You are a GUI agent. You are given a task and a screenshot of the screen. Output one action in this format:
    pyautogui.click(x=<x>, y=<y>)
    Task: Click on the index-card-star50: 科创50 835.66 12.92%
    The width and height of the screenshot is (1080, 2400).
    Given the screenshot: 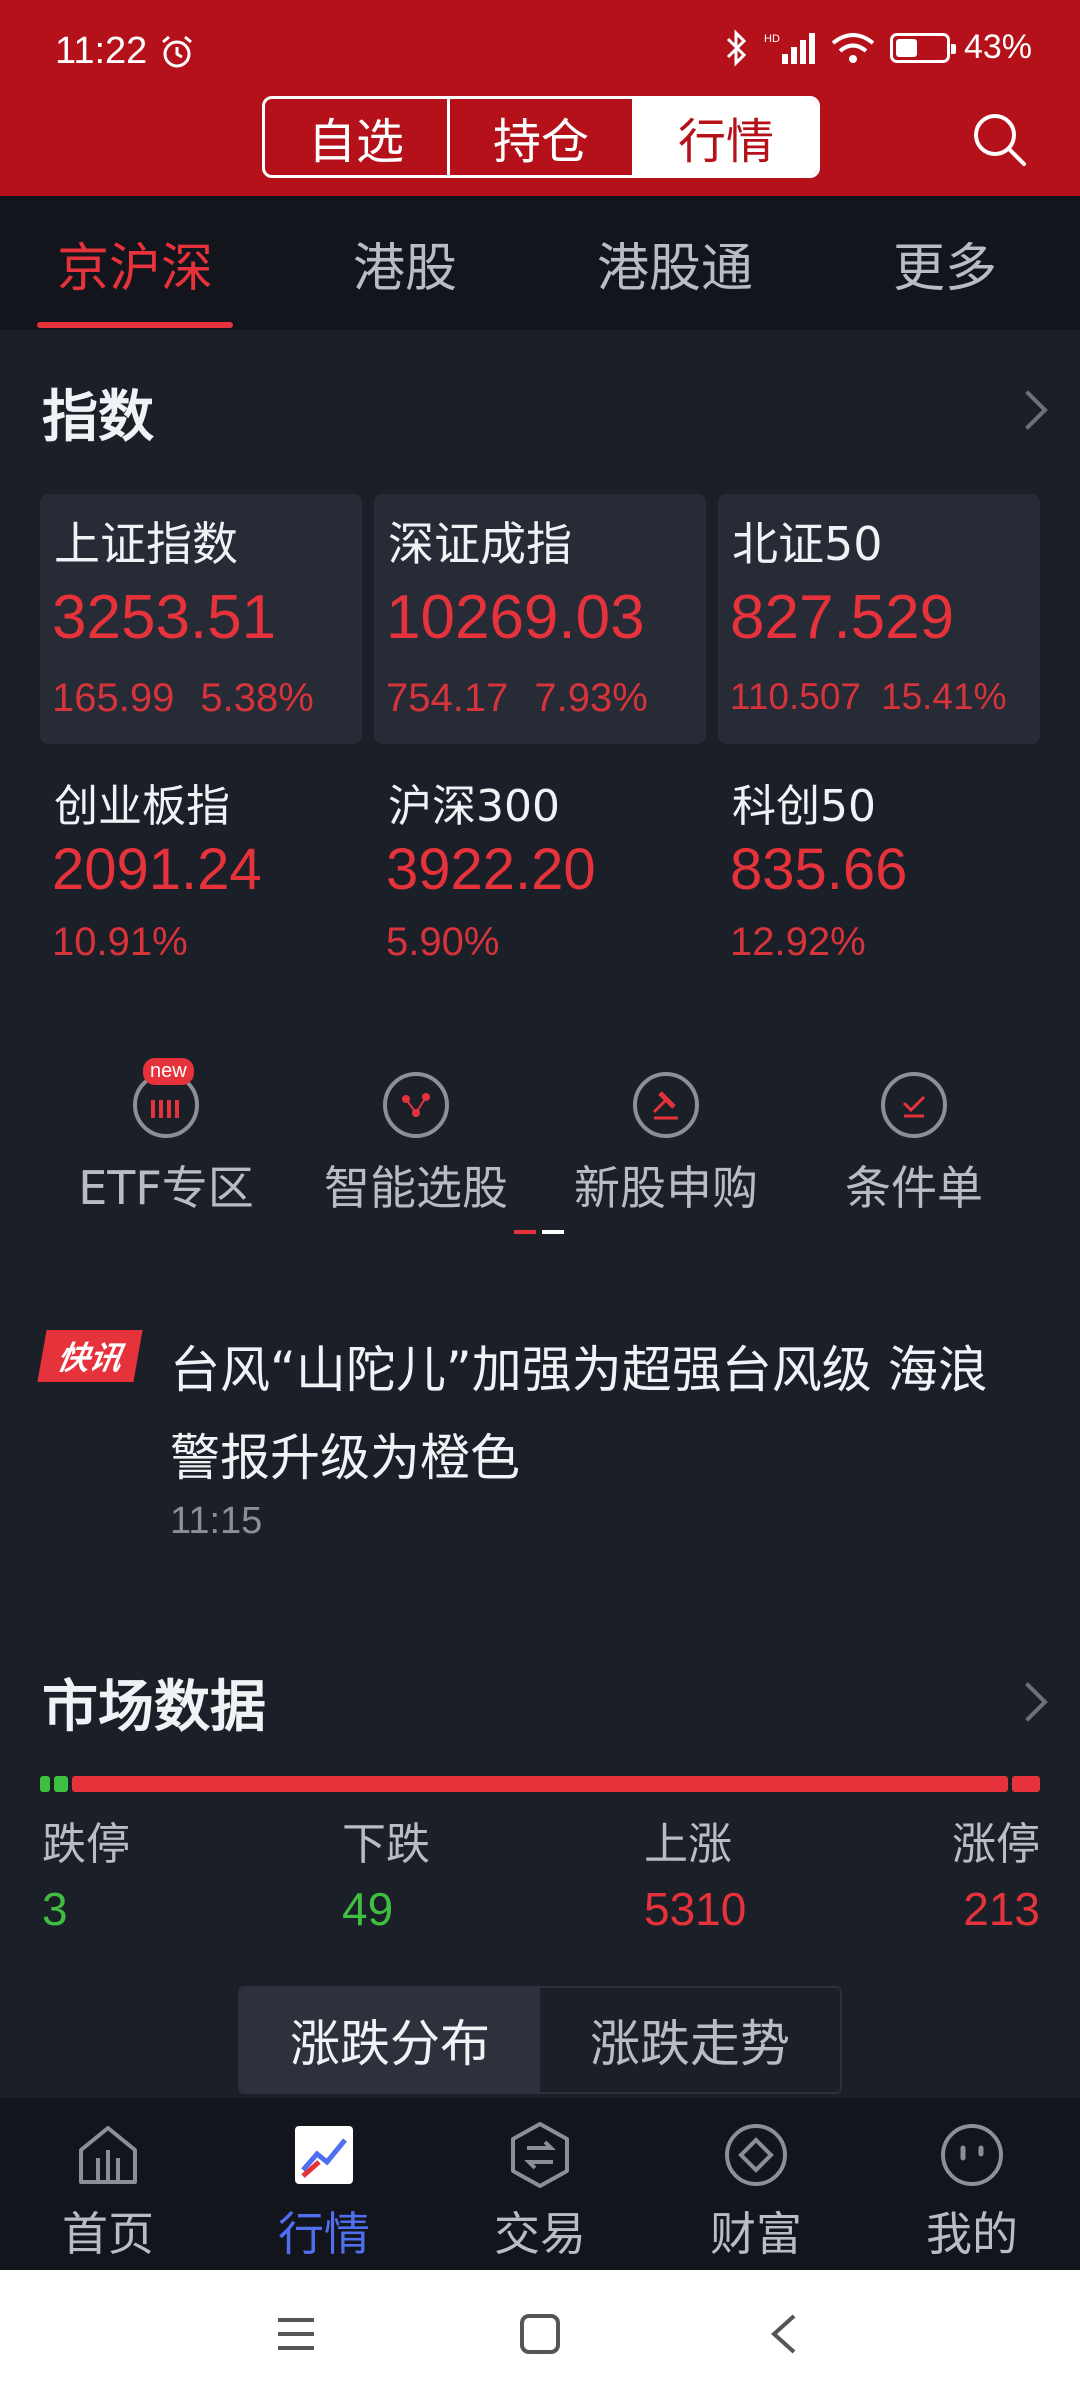 What is the action you would take?
    pyautogui.click(x=879, y=880)
    